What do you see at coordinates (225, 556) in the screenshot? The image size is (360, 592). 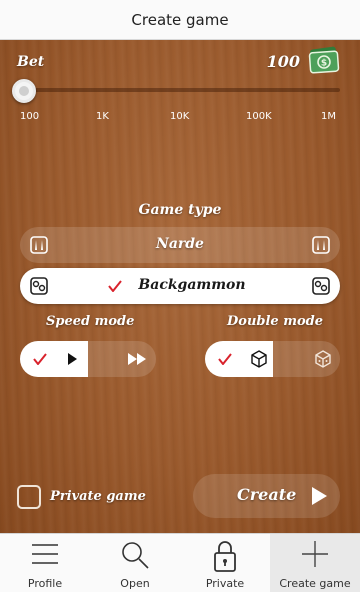 I see `lock-icon` at bounding box center [225, 556].